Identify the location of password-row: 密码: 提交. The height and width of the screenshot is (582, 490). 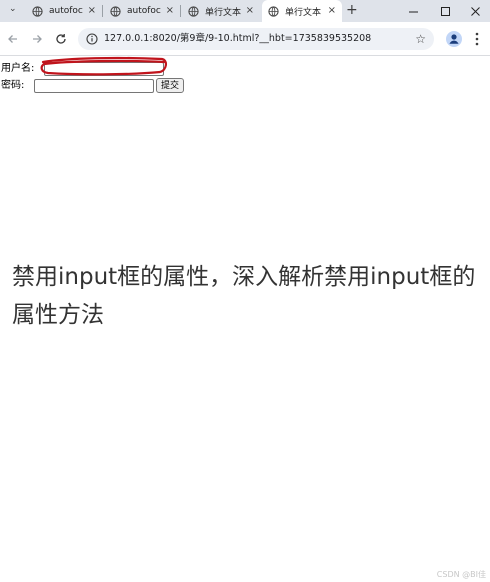
(101, 86).